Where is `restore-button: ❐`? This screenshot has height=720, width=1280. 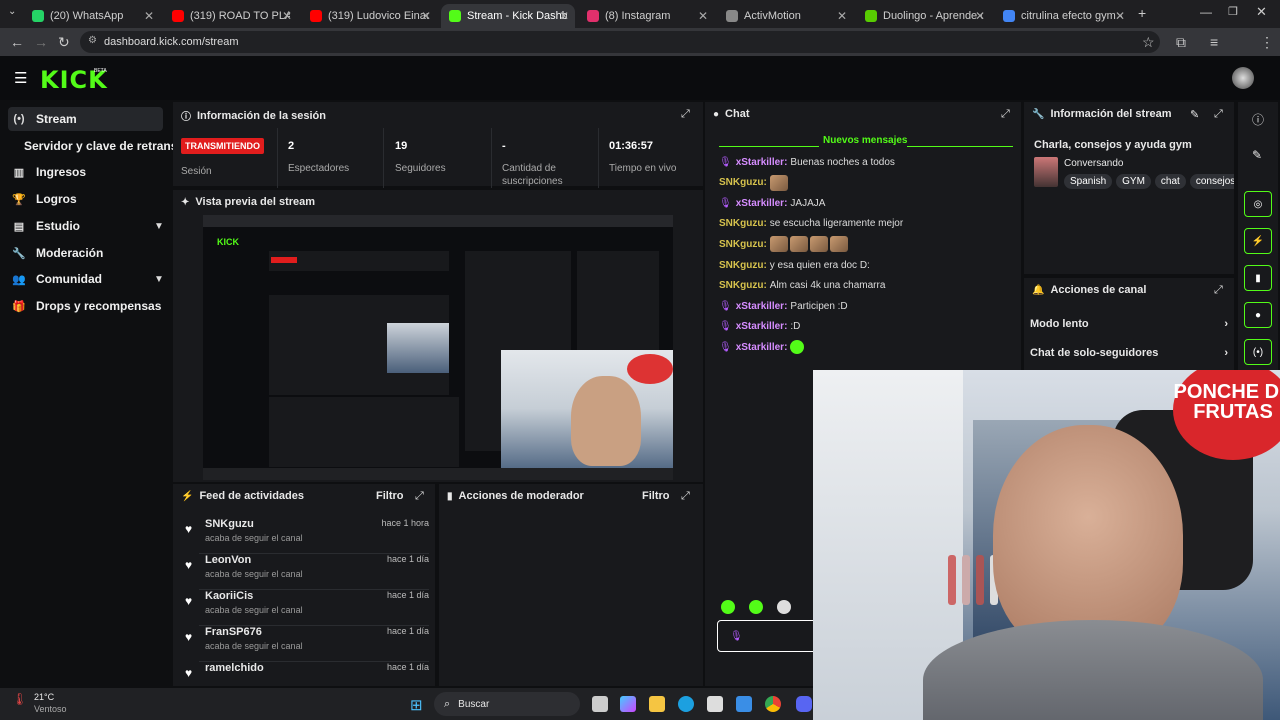
restore-button: ❐ is located at coordinates (1233, 11).